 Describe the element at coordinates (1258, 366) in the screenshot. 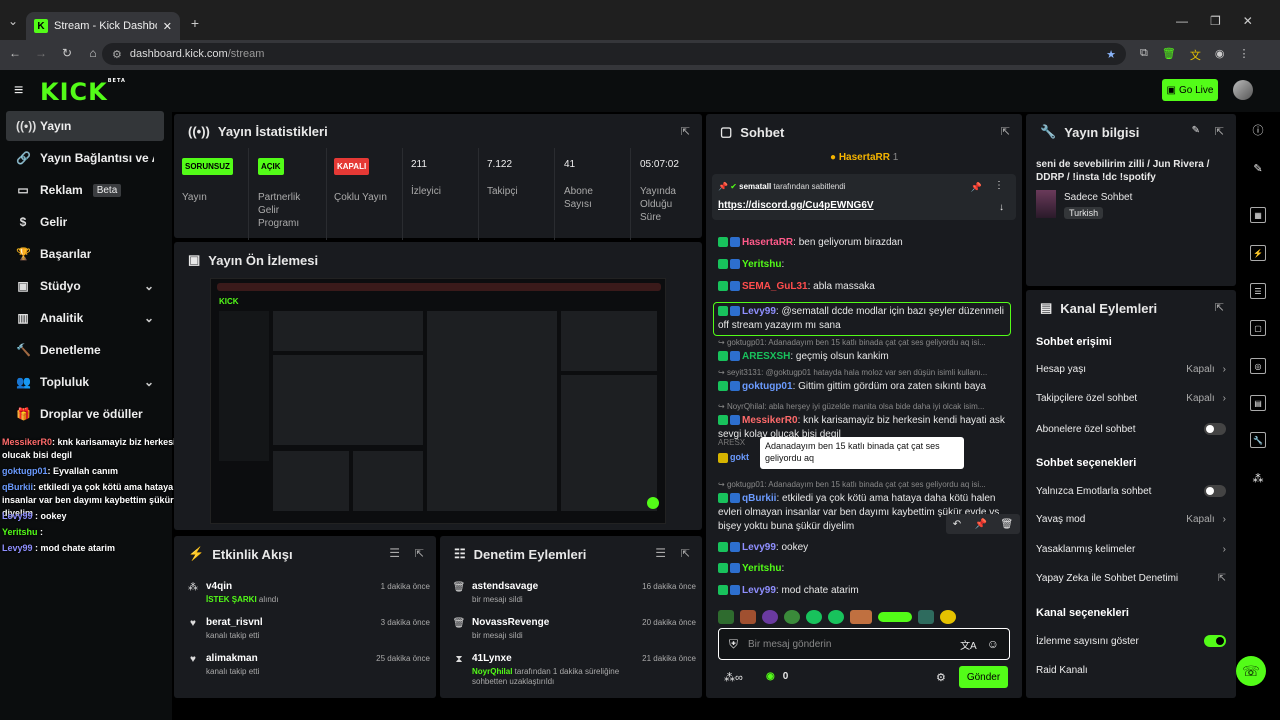

I see `broadcast-widget-icon: ◎` at that location.